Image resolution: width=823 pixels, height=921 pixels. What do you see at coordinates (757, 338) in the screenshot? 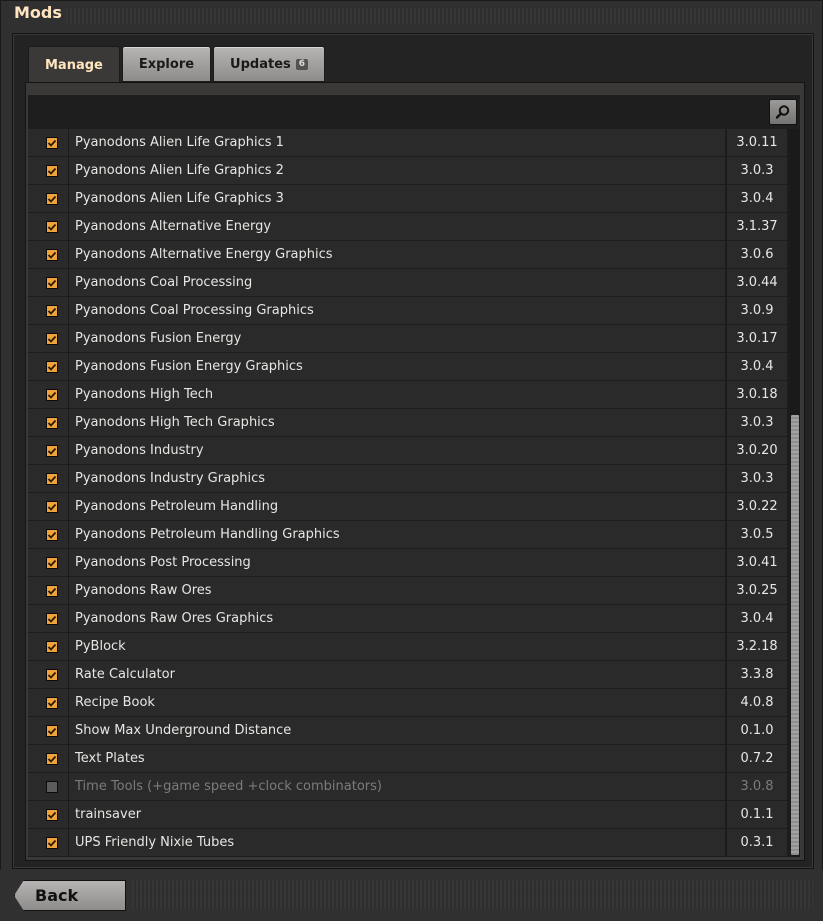
I see `mod-version: 3.0.17` at bounding box center [757, 338].